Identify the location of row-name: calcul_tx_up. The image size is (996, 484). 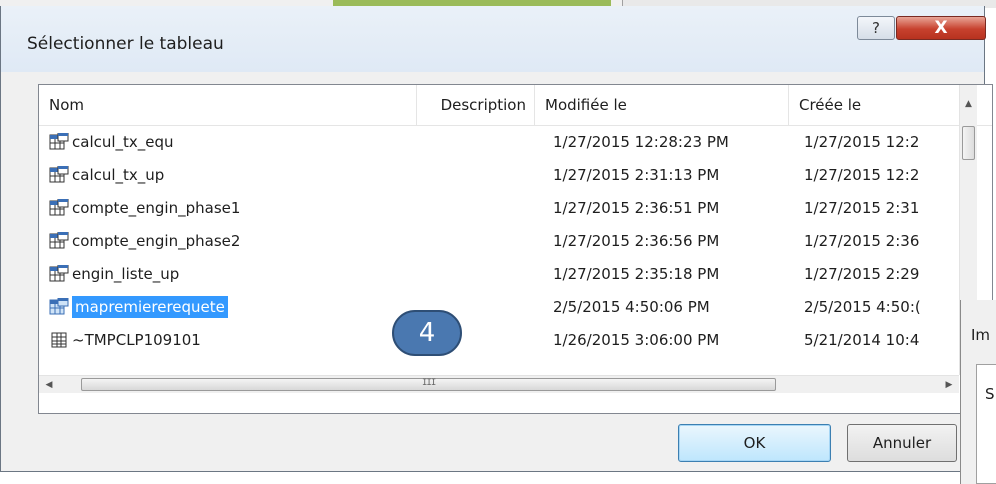
(118, 175).